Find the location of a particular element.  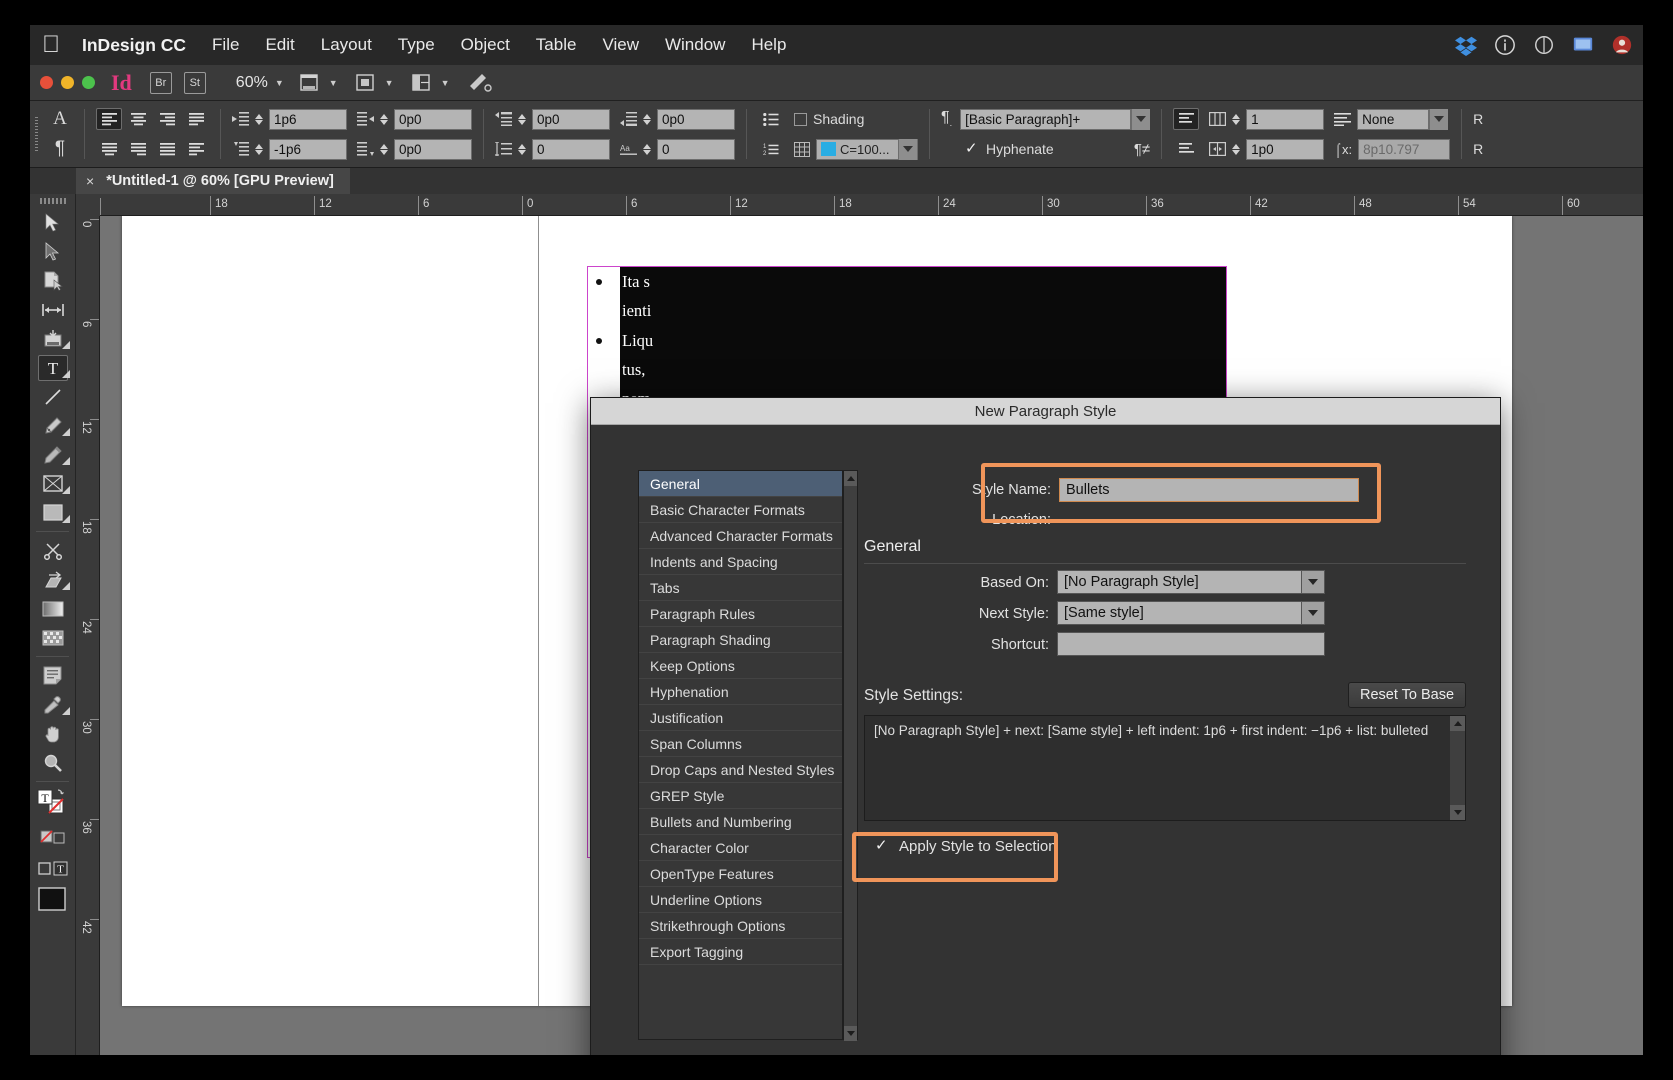

menu-item-view: View is located at coordinates (620, 45).